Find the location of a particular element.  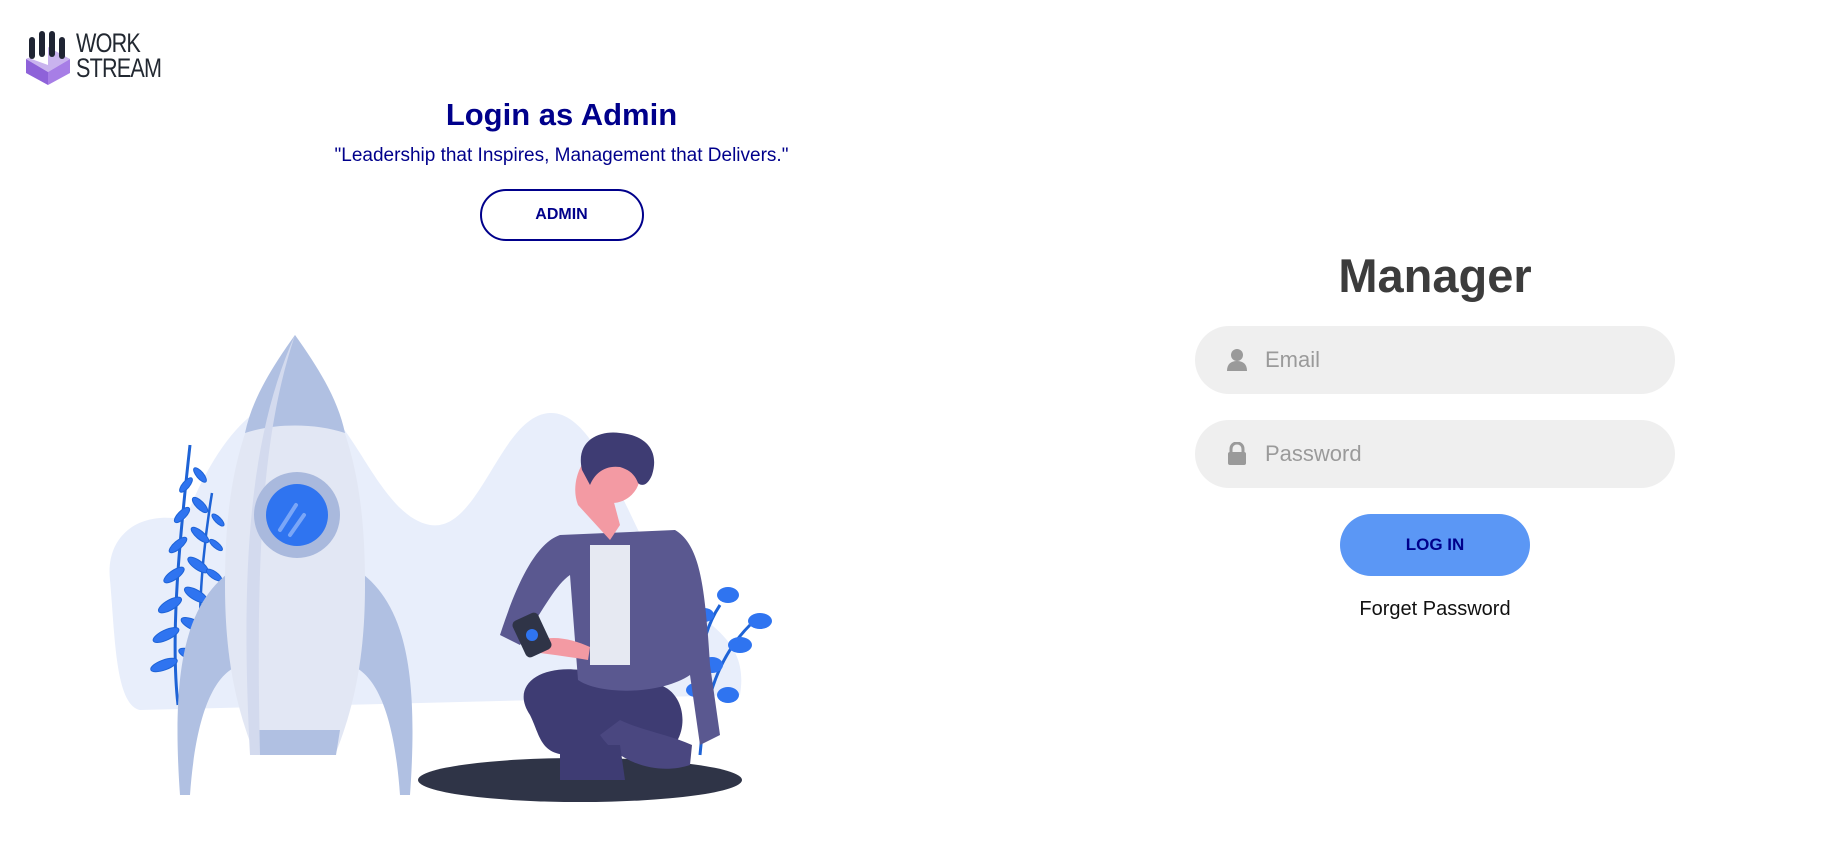

login-button: LOG IN is located at coordinates (1435, 545).